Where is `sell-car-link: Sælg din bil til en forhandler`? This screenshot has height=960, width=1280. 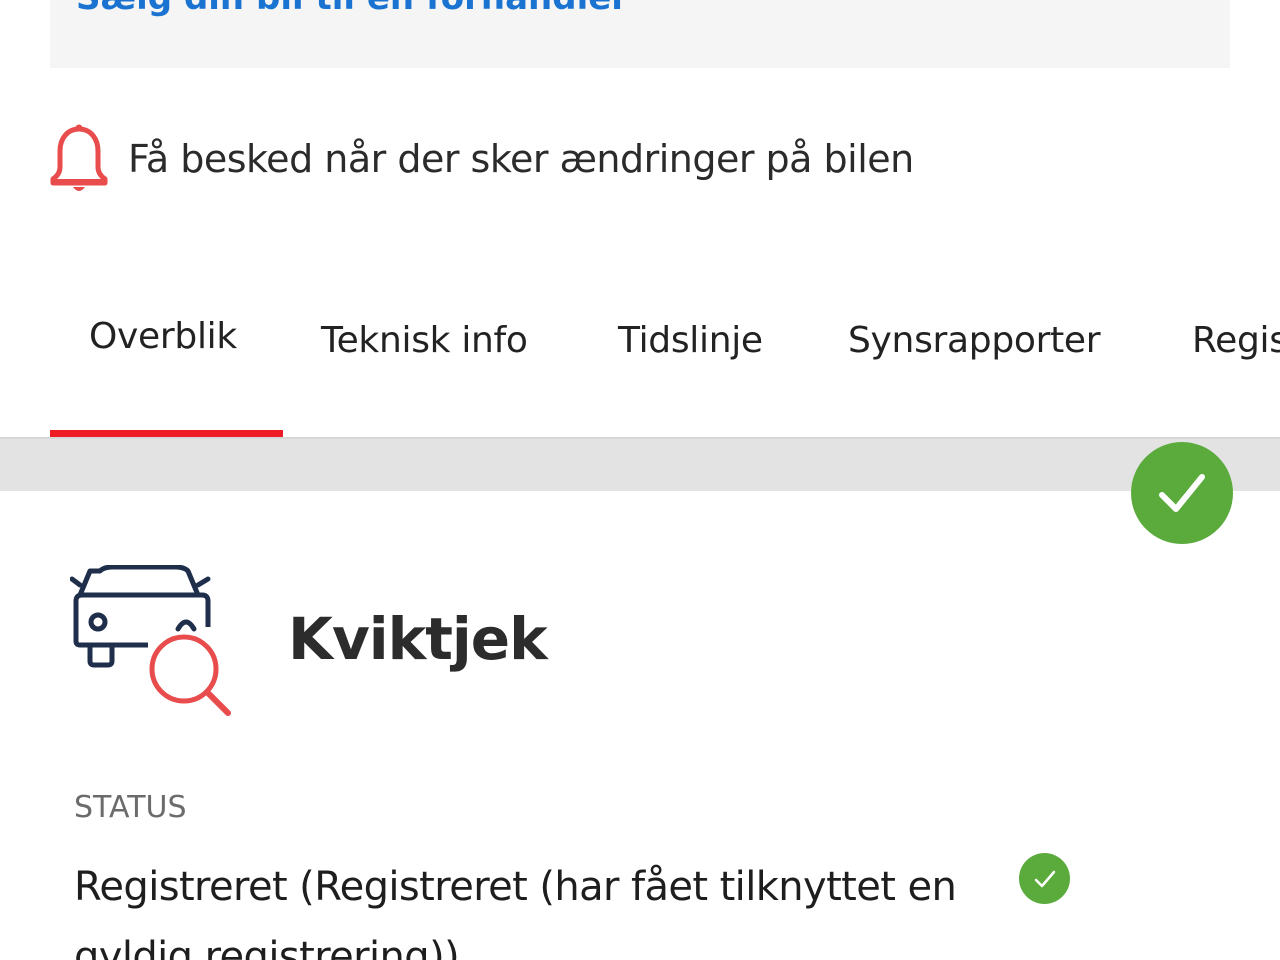 sell-car-link: Sælg din bil til en forhandler is located at coordinates (352, 9).